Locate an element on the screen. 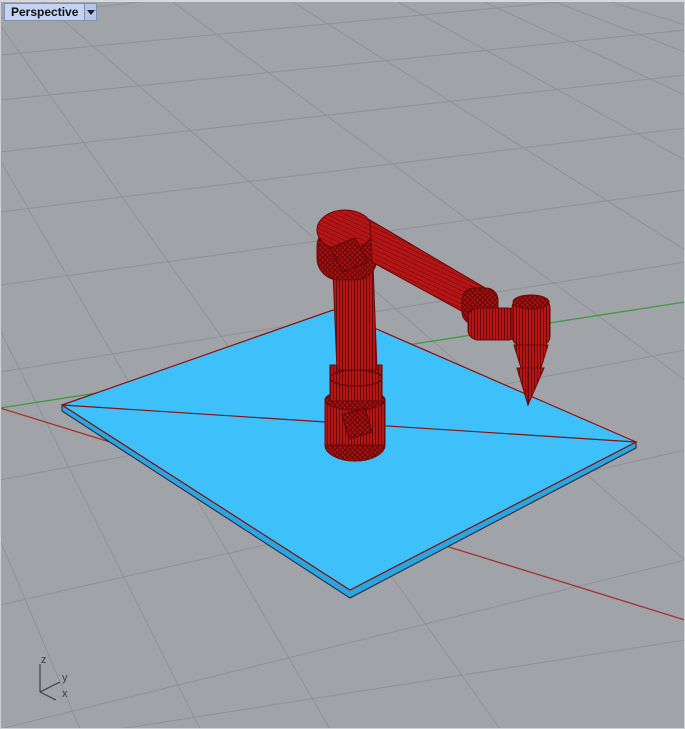  robot-shoulder-joint is located at coordinates (347, 245).